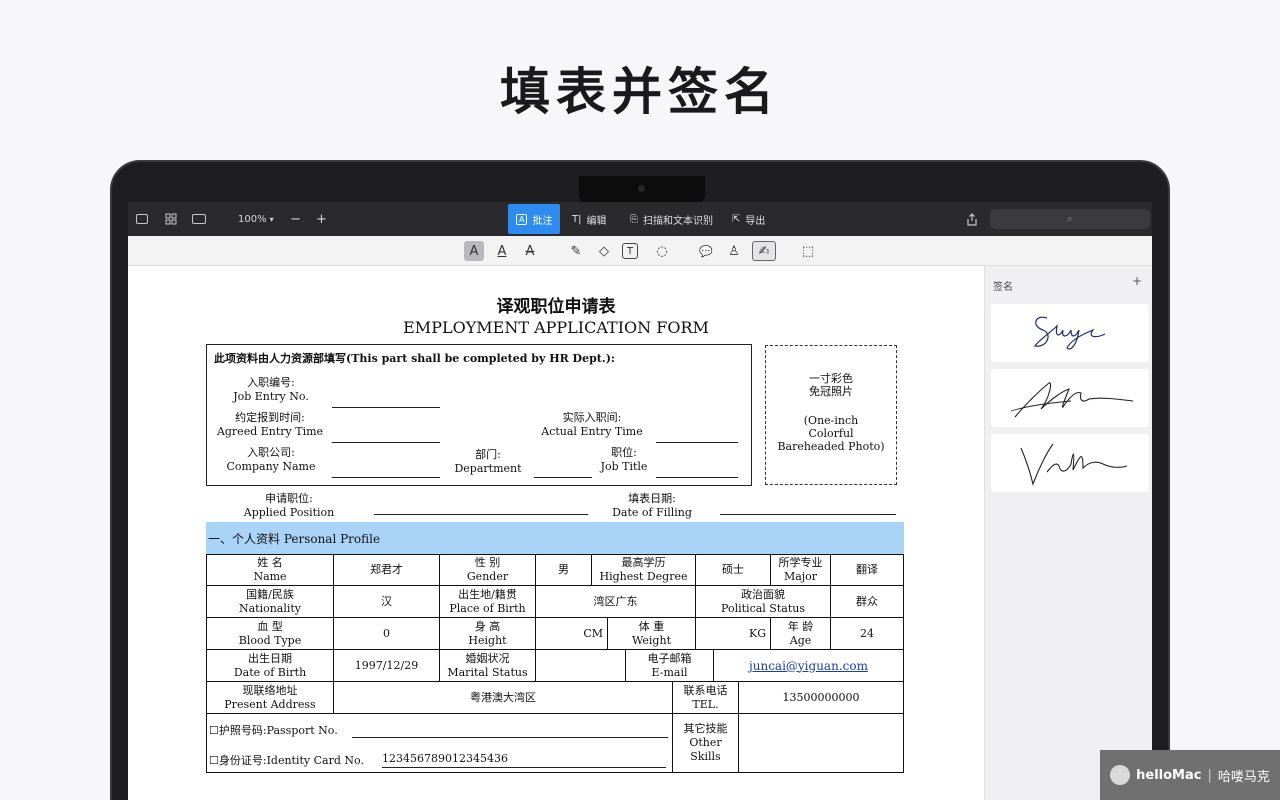 This screenshot has height=800, width=1280. Describe the element at coordinates (199, 219) in the screenshot. I see `page-layout-icon` at that location.